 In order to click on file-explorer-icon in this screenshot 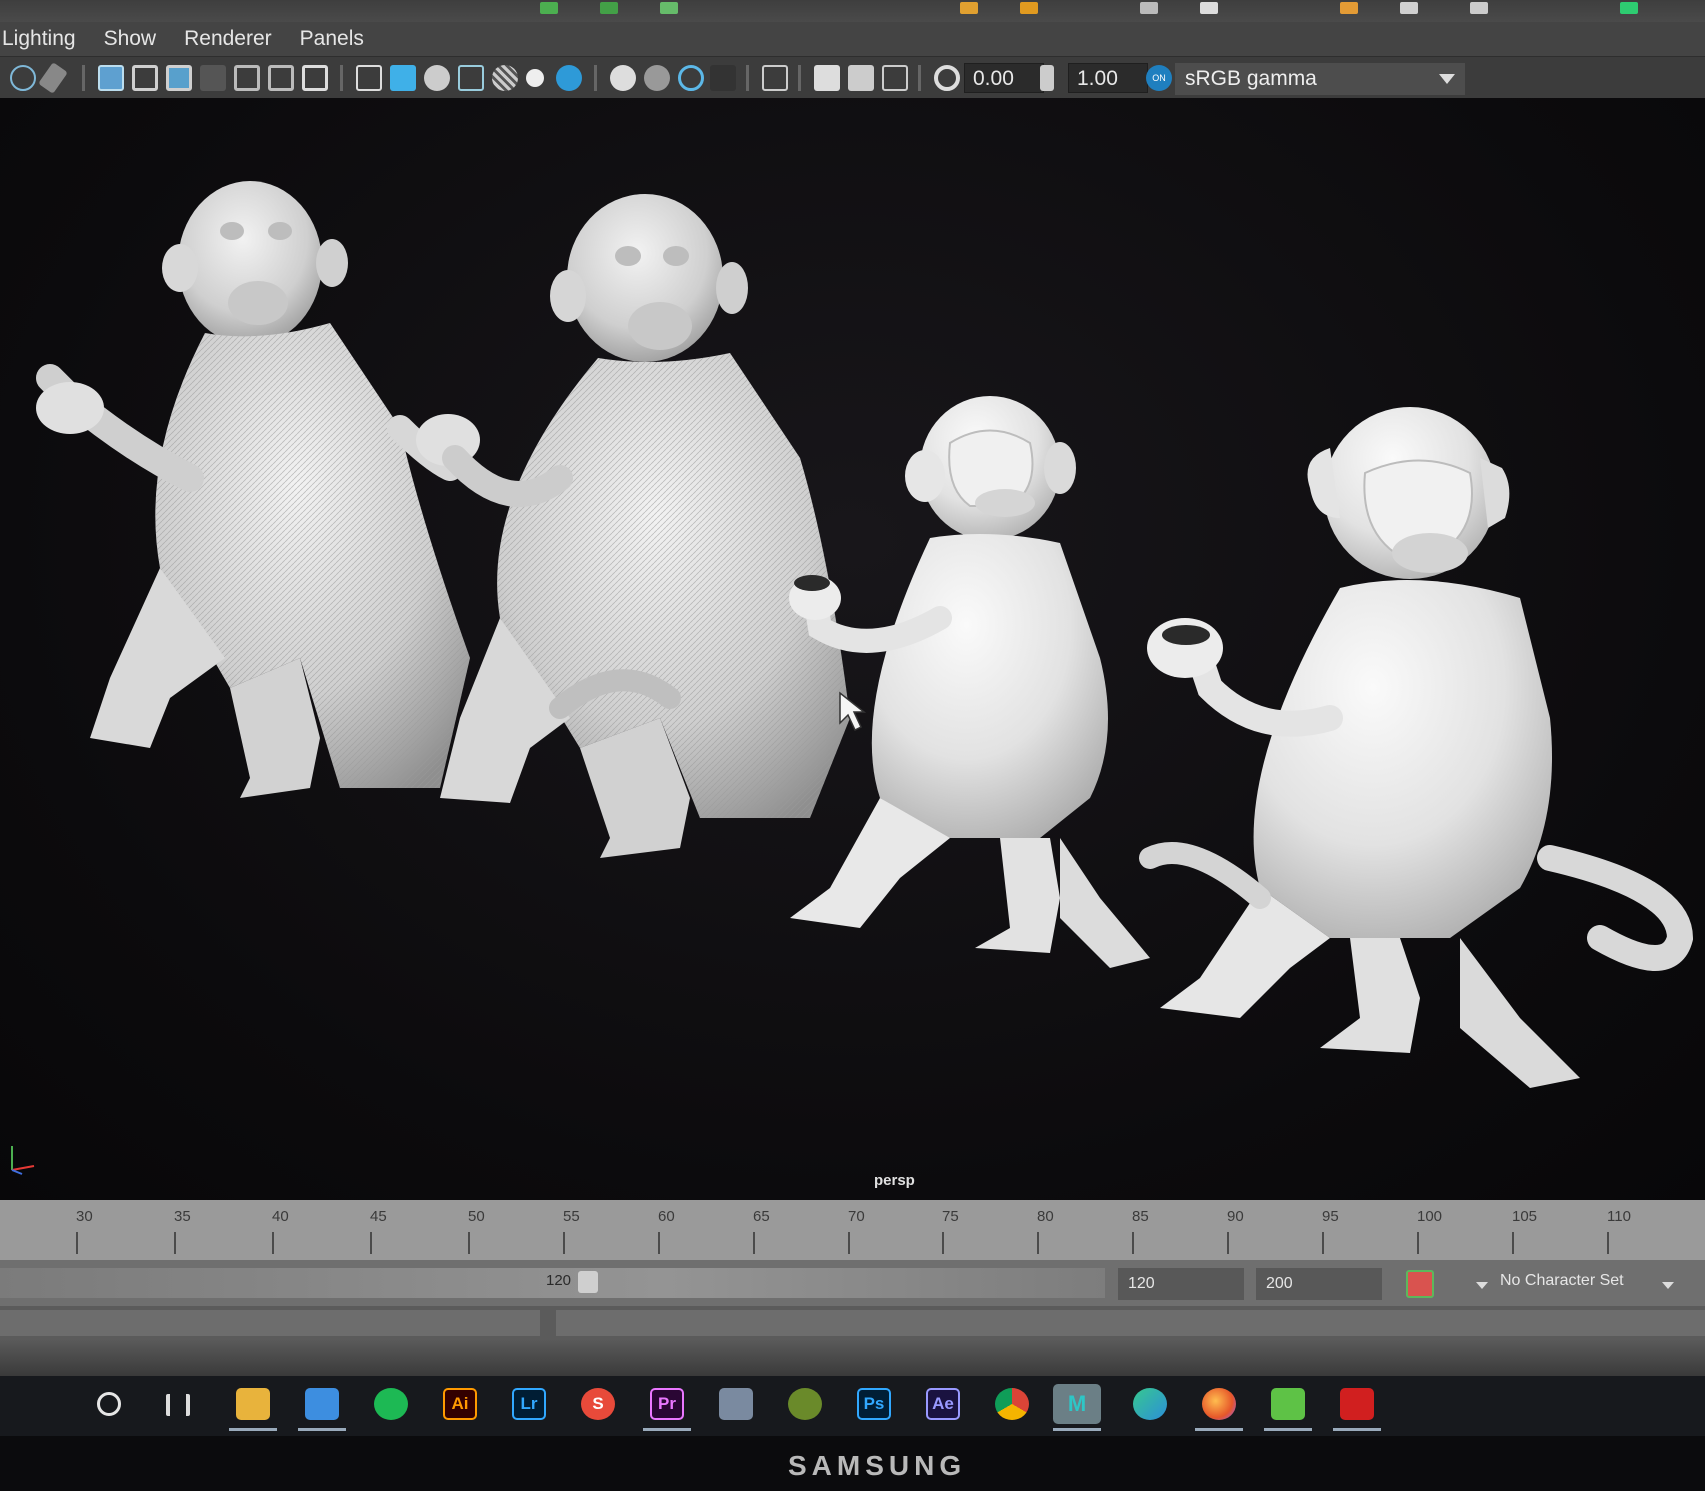, I will do `click(253, 1404)`.